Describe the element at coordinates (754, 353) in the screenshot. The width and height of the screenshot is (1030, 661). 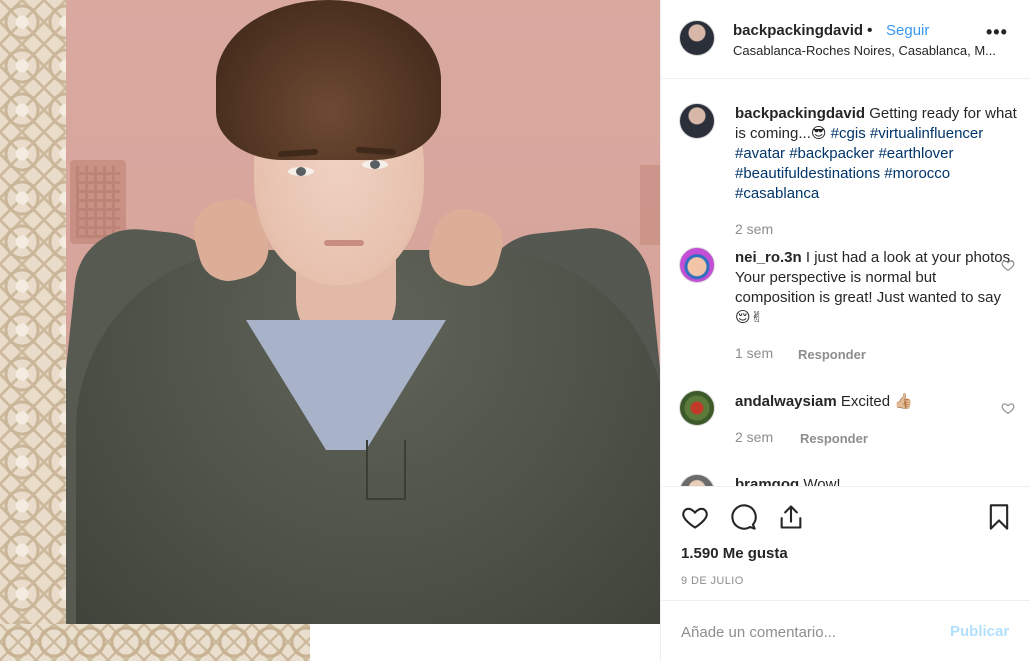
I see `comment-time: 1 sem` at that location.